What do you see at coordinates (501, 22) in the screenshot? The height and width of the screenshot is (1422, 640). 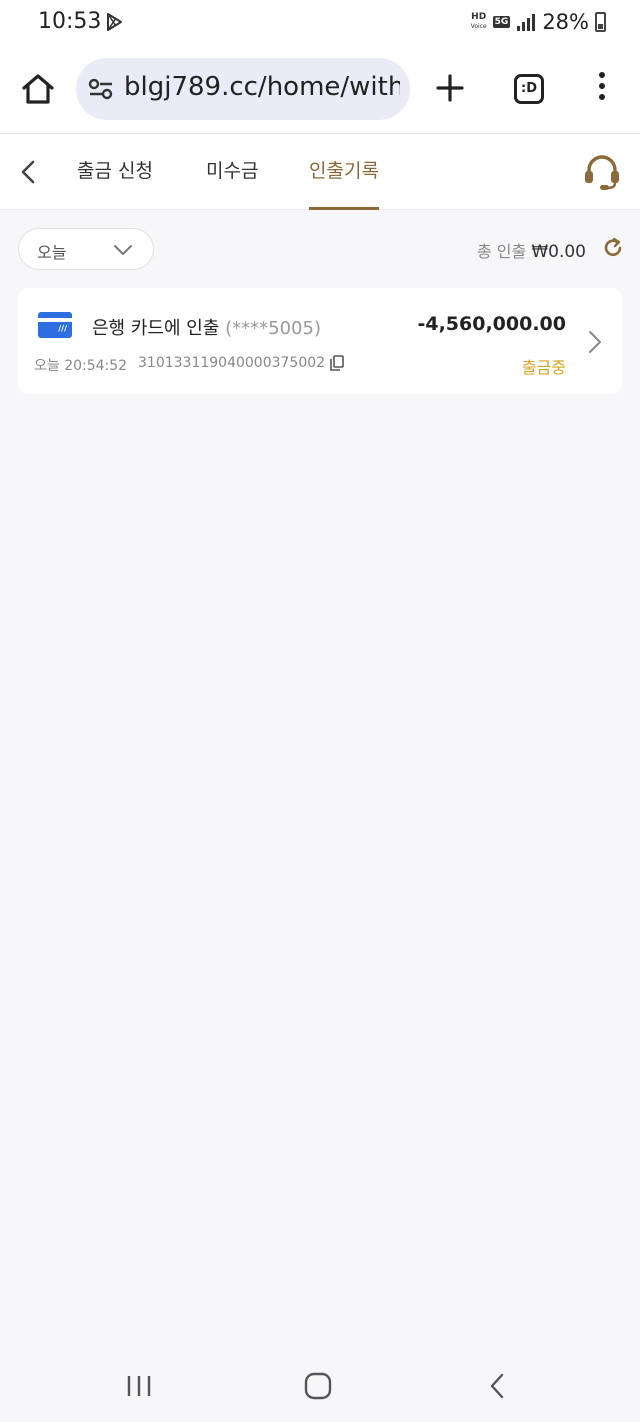 I see `network-type: 5G` at bounding box center [501, 22].